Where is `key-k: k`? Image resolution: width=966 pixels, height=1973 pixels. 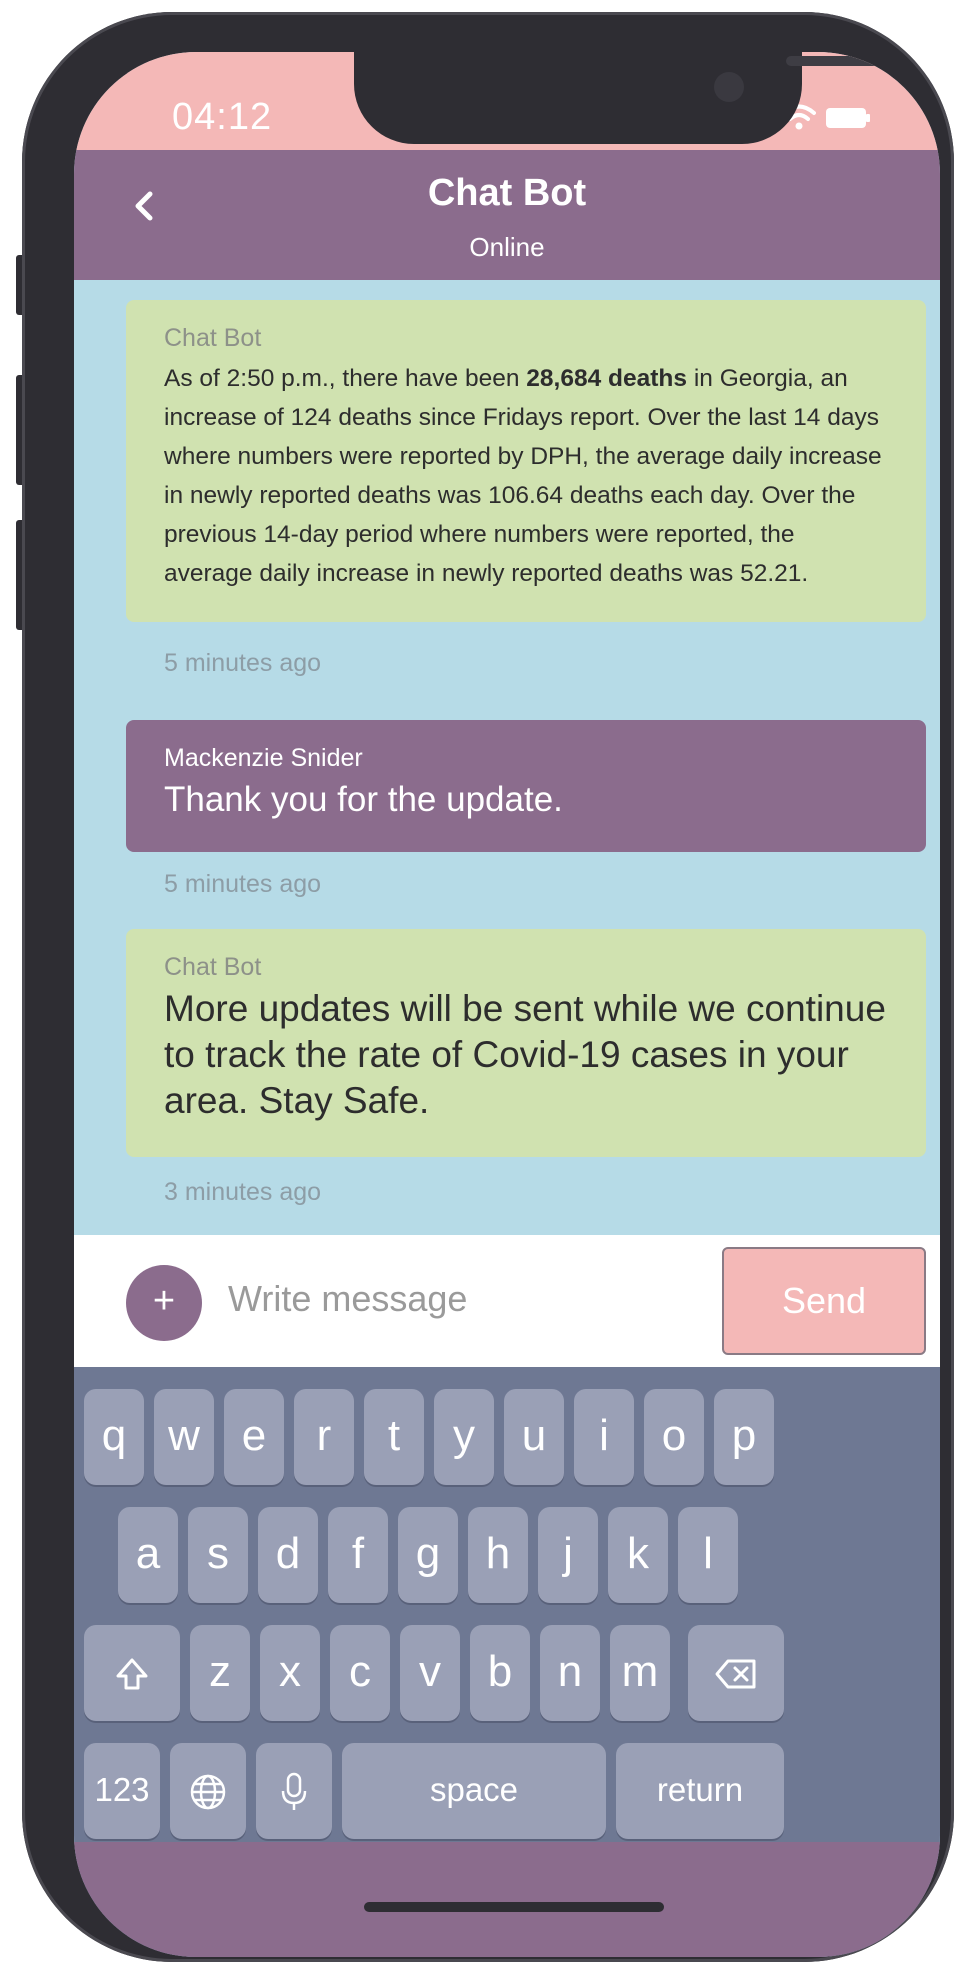 key-k: k is located at coordinates (638, 1555).